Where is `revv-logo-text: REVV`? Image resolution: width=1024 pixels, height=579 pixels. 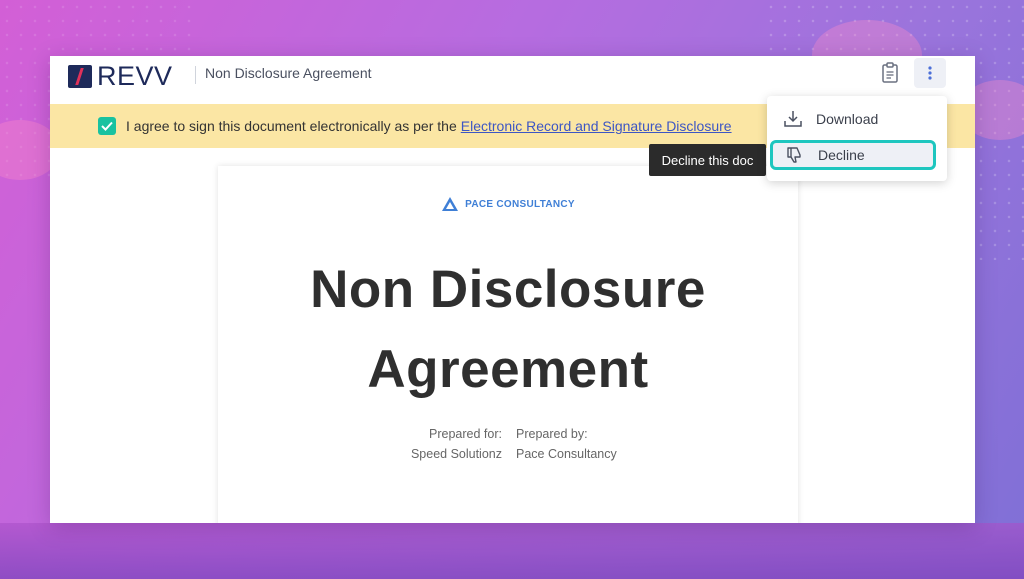 revv-logo-text: REVV is located at coordinates (135, 76).